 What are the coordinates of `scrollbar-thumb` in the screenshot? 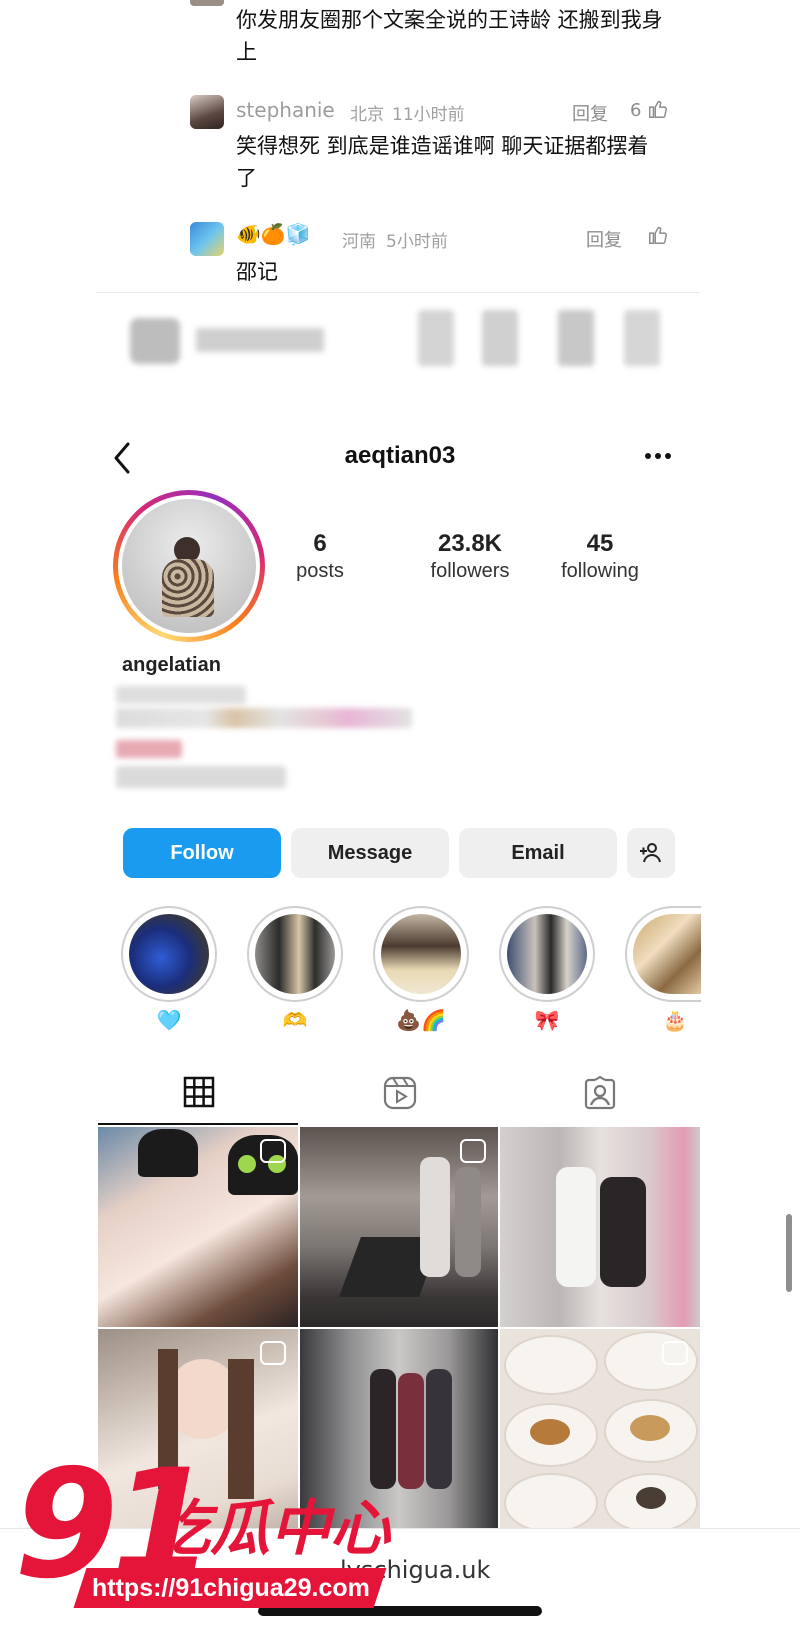 It's located at (789, 1253).